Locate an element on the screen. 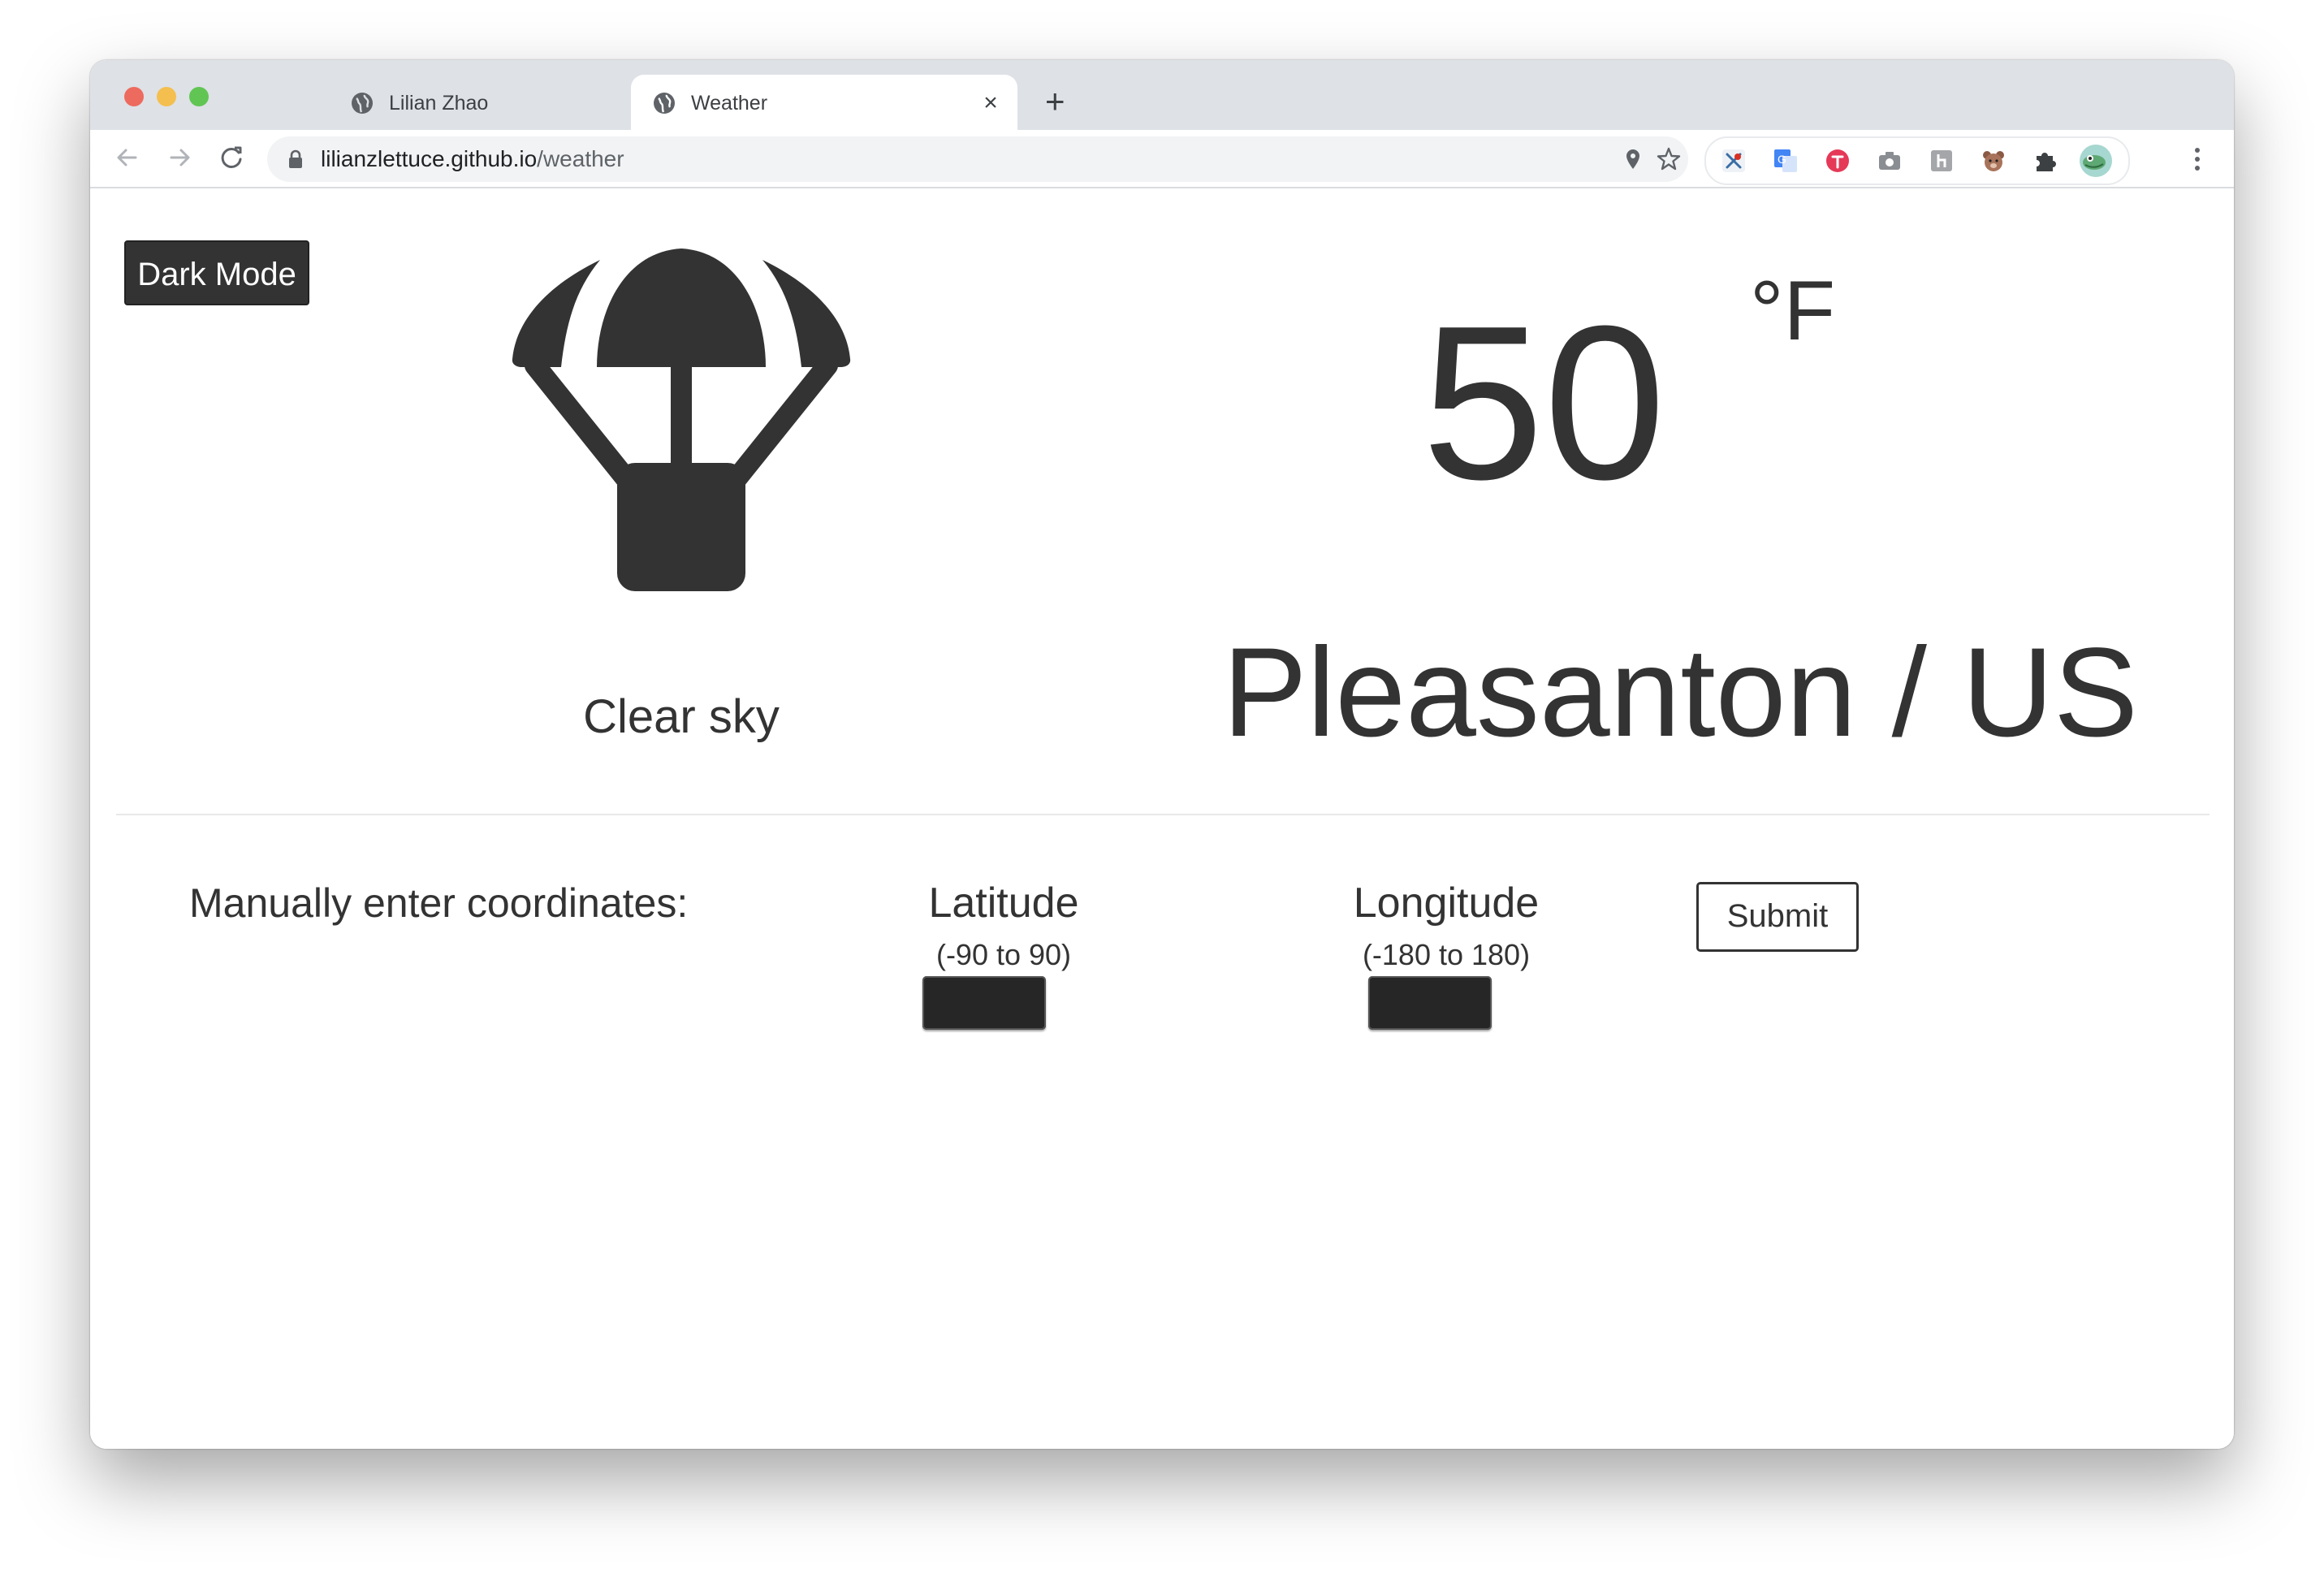 The image size is (2324, 1569). temperature-value: 50 is located at coordinates (1544, 403).